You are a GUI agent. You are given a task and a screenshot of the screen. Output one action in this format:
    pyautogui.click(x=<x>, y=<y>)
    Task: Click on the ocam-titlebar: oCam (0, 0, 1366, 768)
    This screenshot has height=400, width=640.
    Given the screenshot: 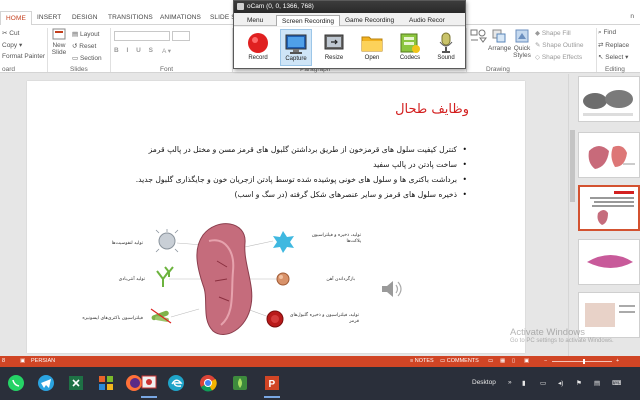 What is the action you would take?
    pyautogui.click(x=349, y=7)
    